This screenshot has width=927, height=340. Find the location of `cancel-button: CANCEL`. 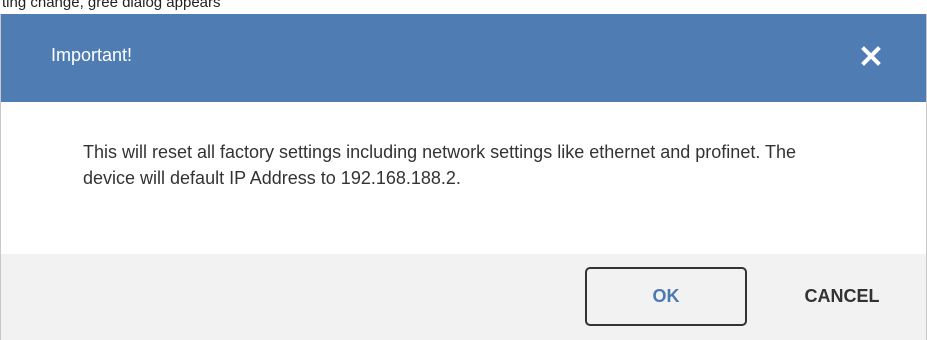

cancel-button: CANCEL is located at coordinates (842, 296).